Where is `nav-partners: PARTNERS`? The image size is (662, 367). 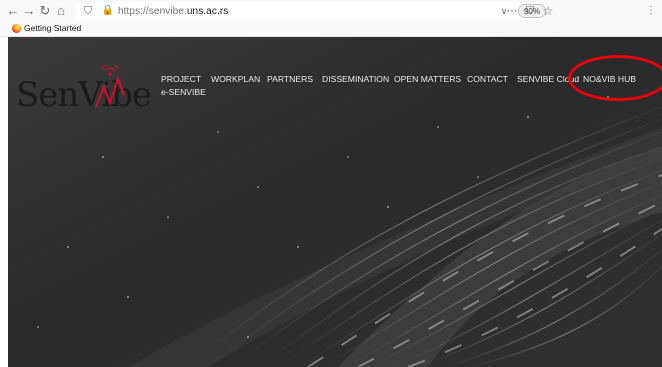 nav-partners: PARTNERS is located at coordinates (290, 79).